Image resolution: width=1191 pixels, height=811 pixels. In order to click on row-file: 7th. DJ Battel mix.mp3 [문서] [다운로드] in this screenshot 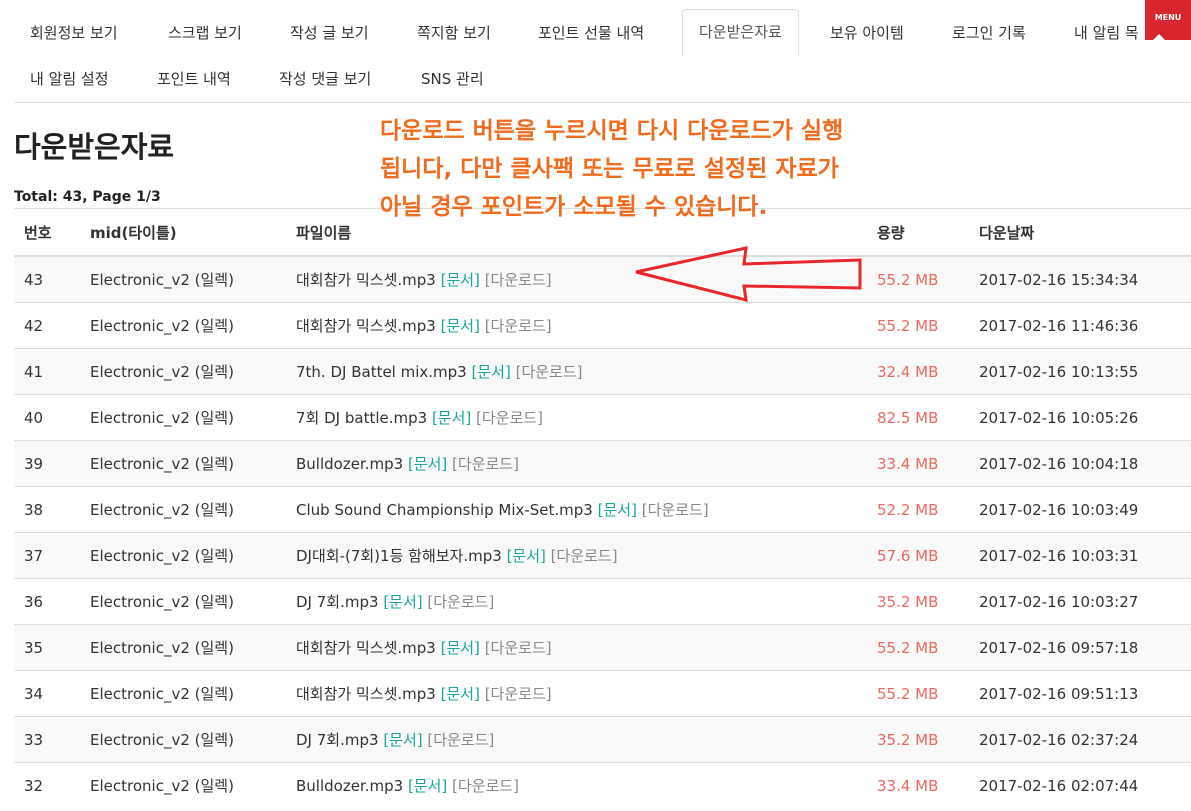, I will do `click(576, 371)`.